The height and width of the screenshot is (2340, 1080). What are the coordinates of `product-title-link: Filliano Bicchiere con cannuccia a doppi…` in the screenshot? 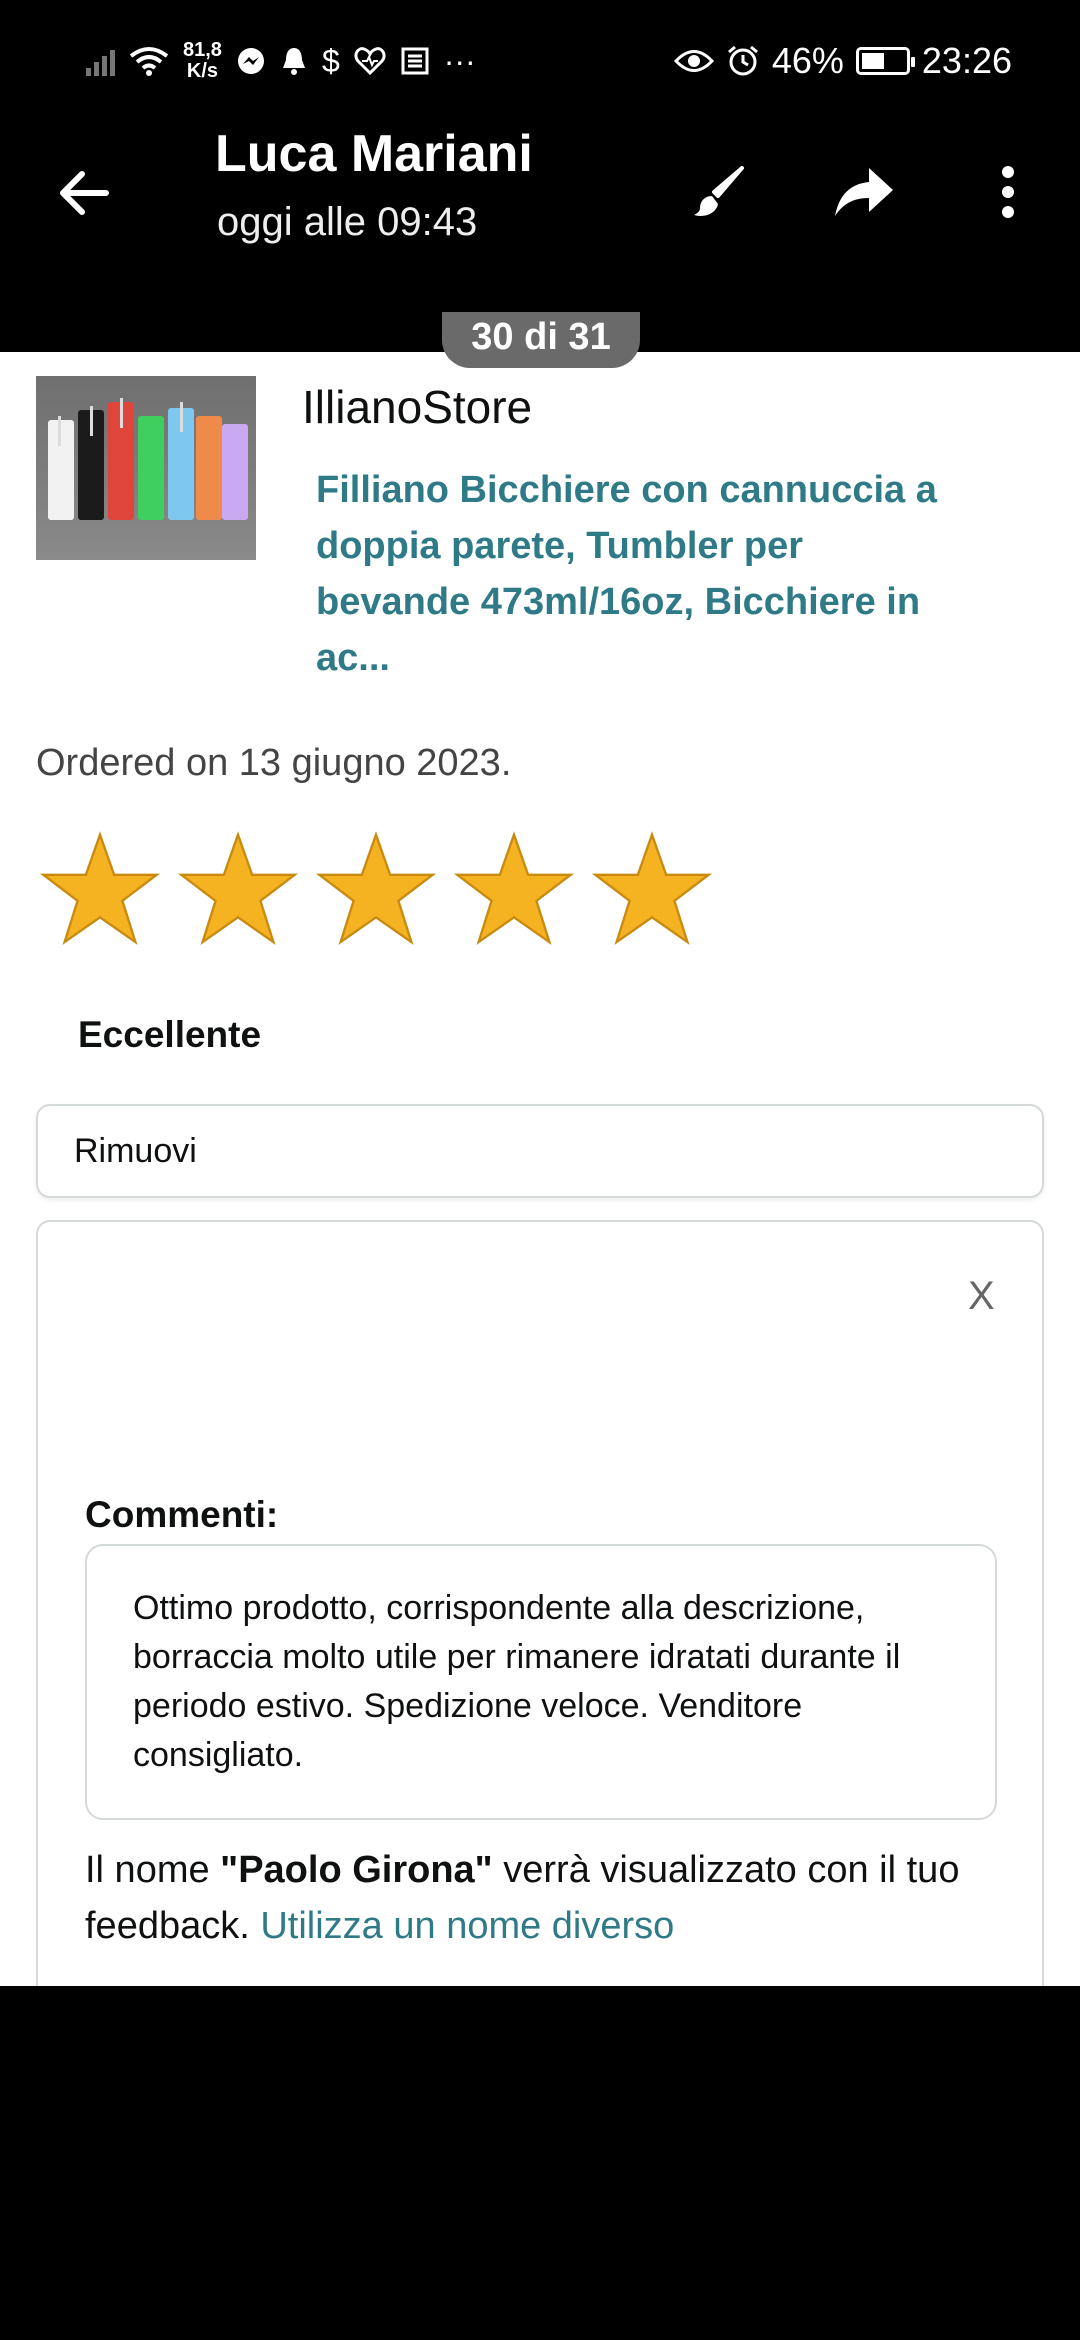 It's located at (636, 574).